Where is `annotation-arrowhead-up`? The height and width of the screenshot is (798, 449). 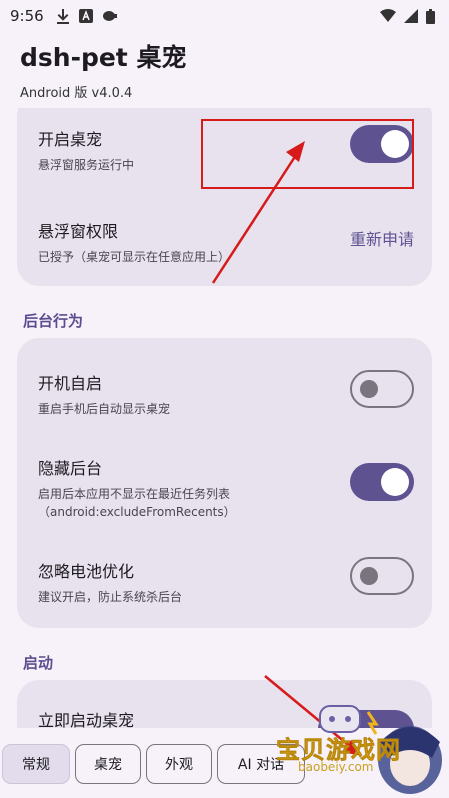
annotation-arrowhead-up is located at coordinates (295, 151).